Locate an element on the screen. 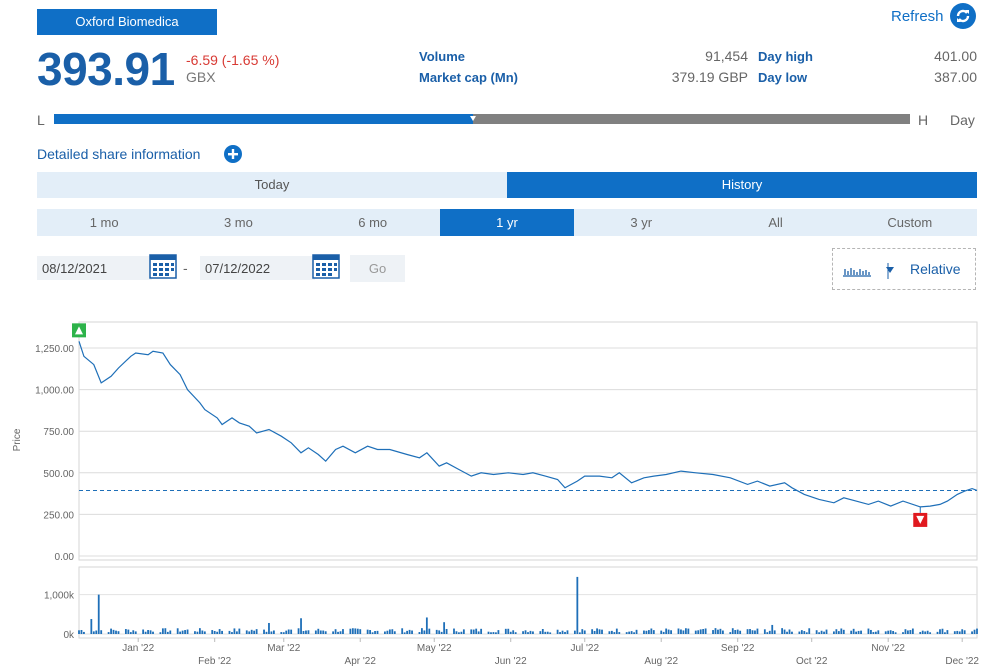 Image resolution: width=1001 pixels, height=670 pixels. day-range-fill is located at coordinates (264, 119).